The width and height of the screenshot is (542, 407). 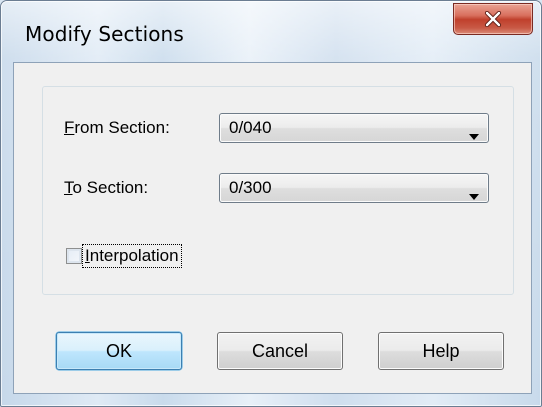 I want to click on to-section-label: To Section:, so click(x=106, y=187).